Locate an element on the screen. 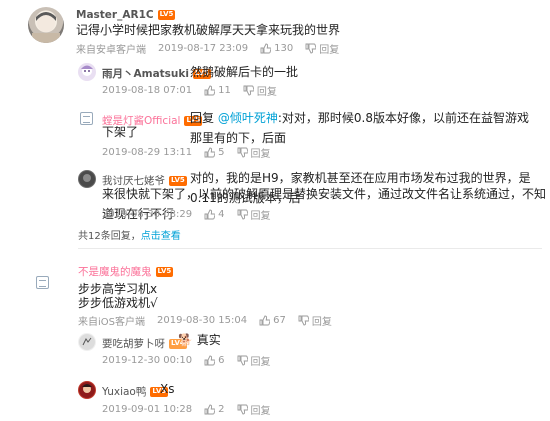  mention-link: @倾叶死神 is located at coordinates (248, 118).